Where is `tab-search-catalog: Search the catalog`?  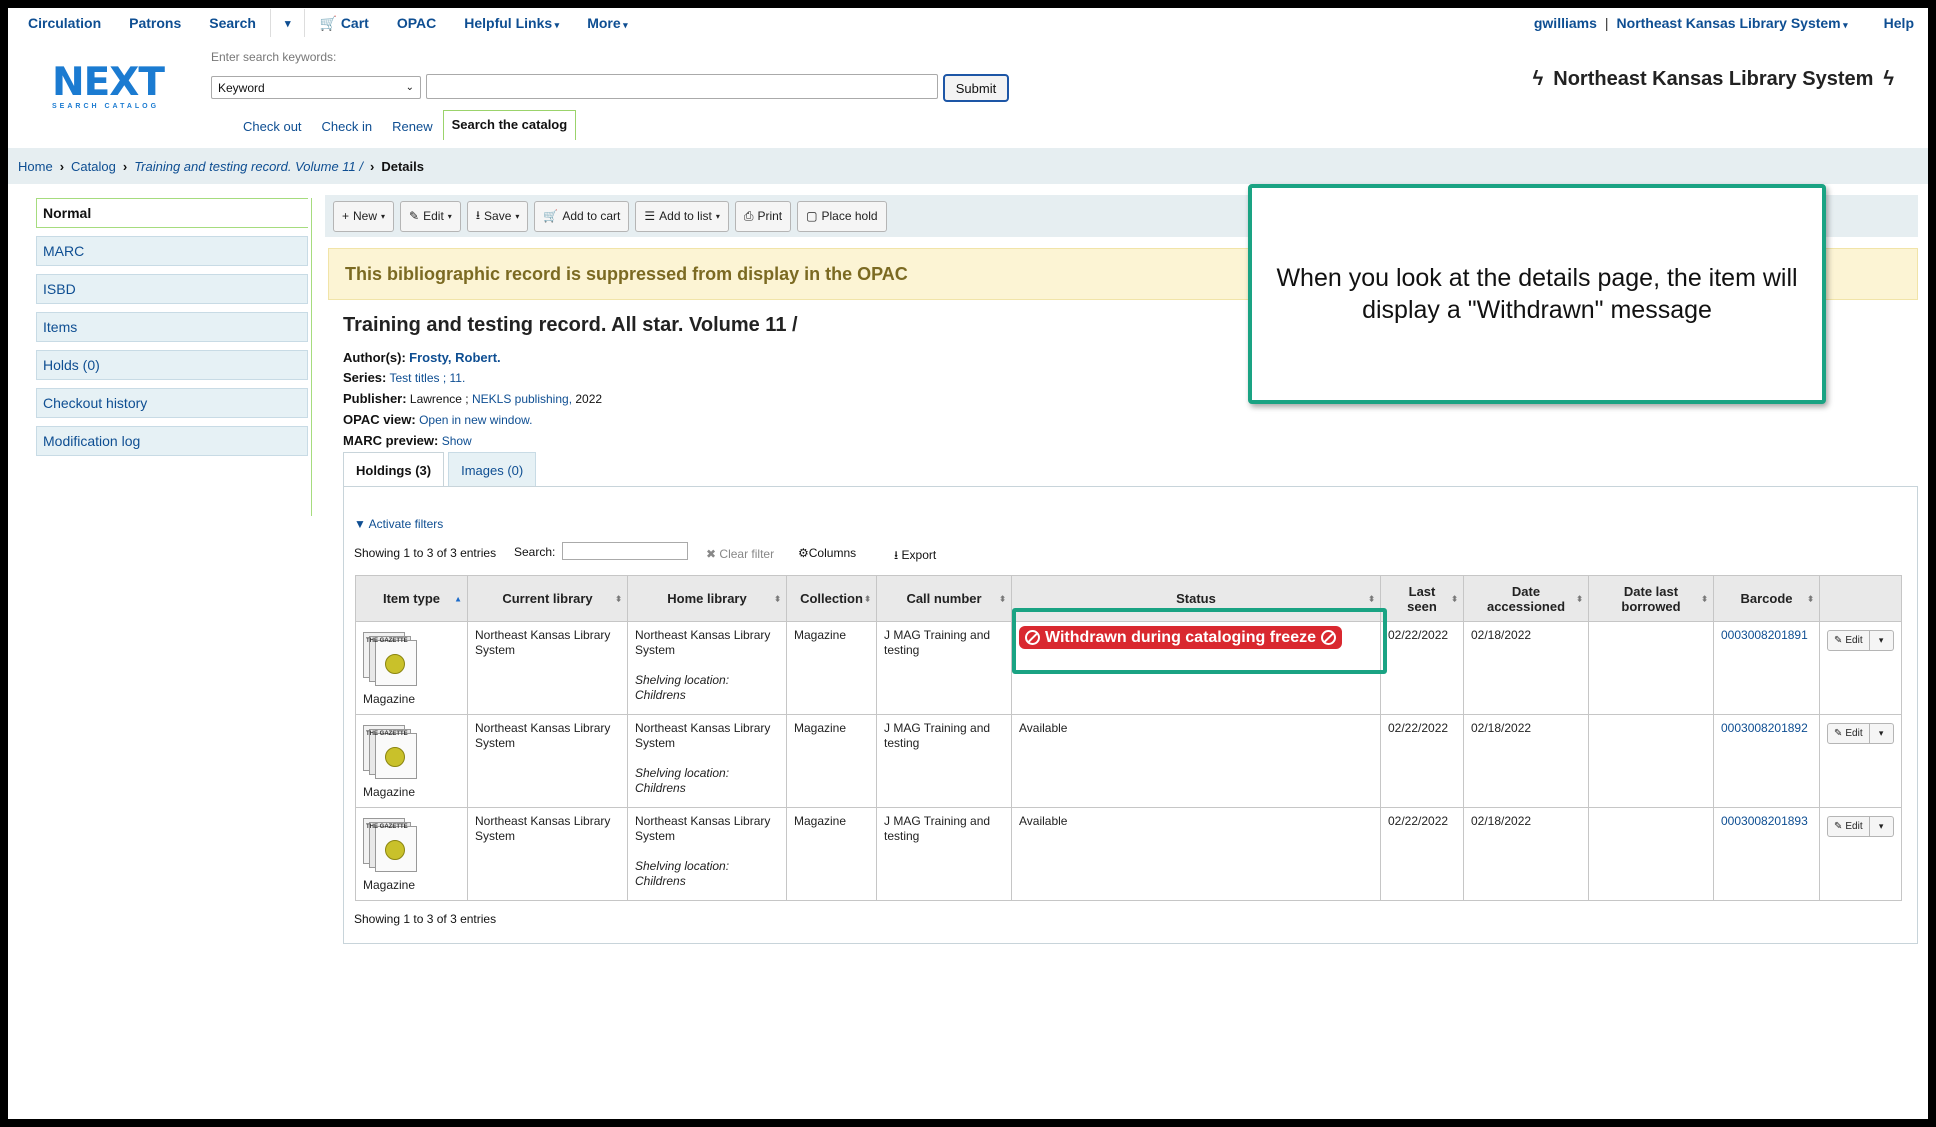
tab-search-catalog: Search the catalog is located at coordinates (509, 125).